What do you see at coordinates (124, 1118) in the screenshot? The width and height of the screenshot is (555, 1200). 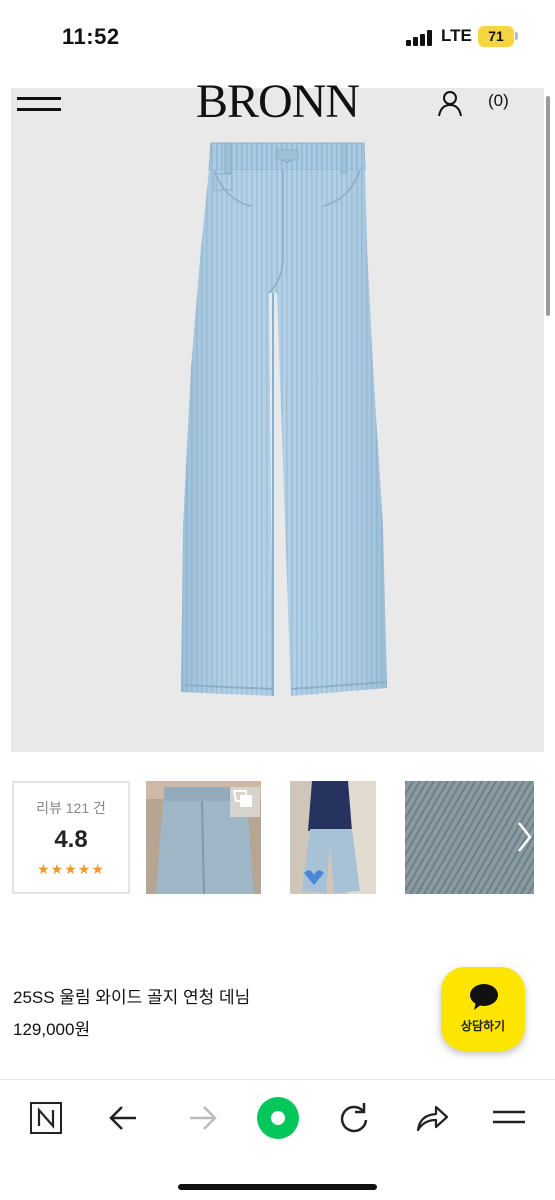 I see `back-arrow-icon` at bounding box center [124, 1118].